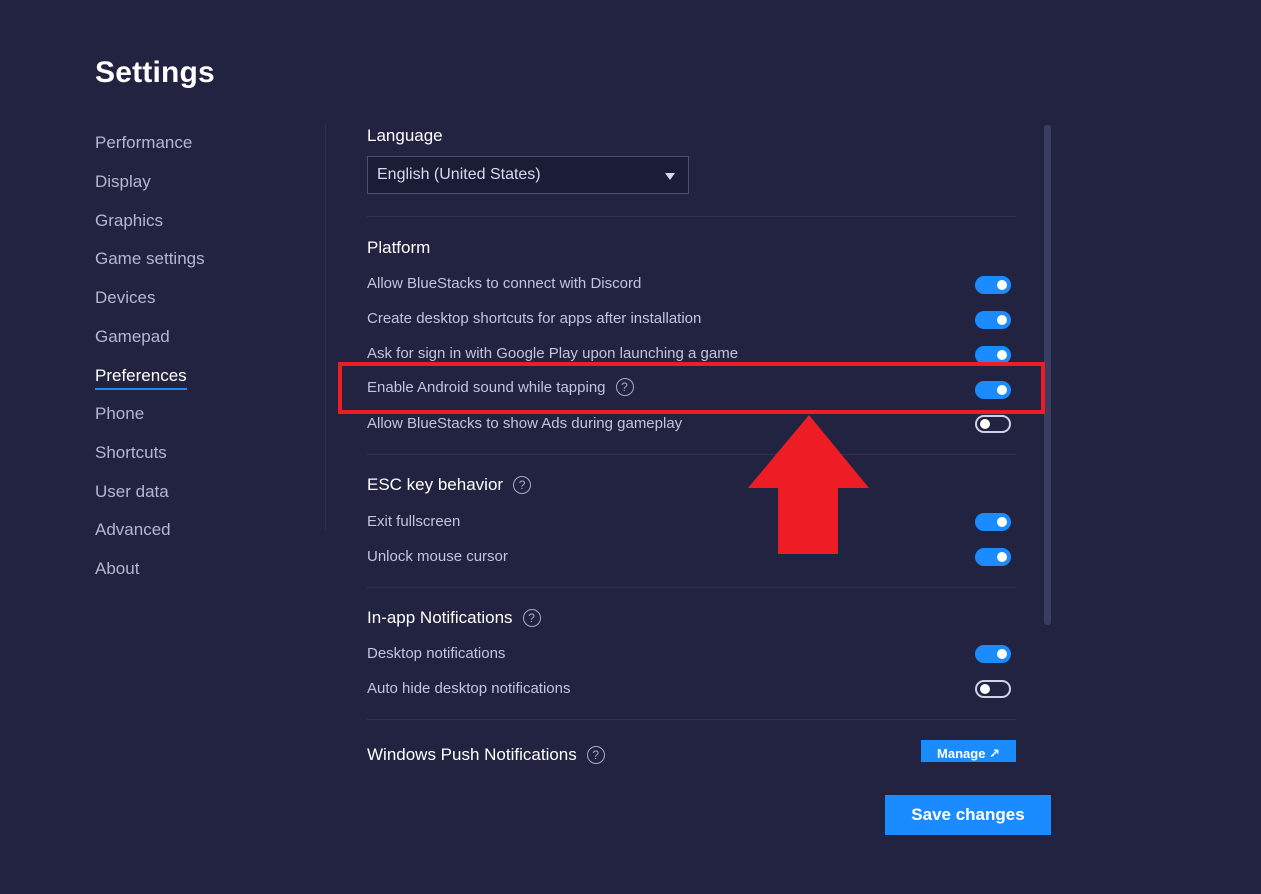  Describe the element at coordinates (993, 285) in the screenshot. I see `discord-toggle` at that location.